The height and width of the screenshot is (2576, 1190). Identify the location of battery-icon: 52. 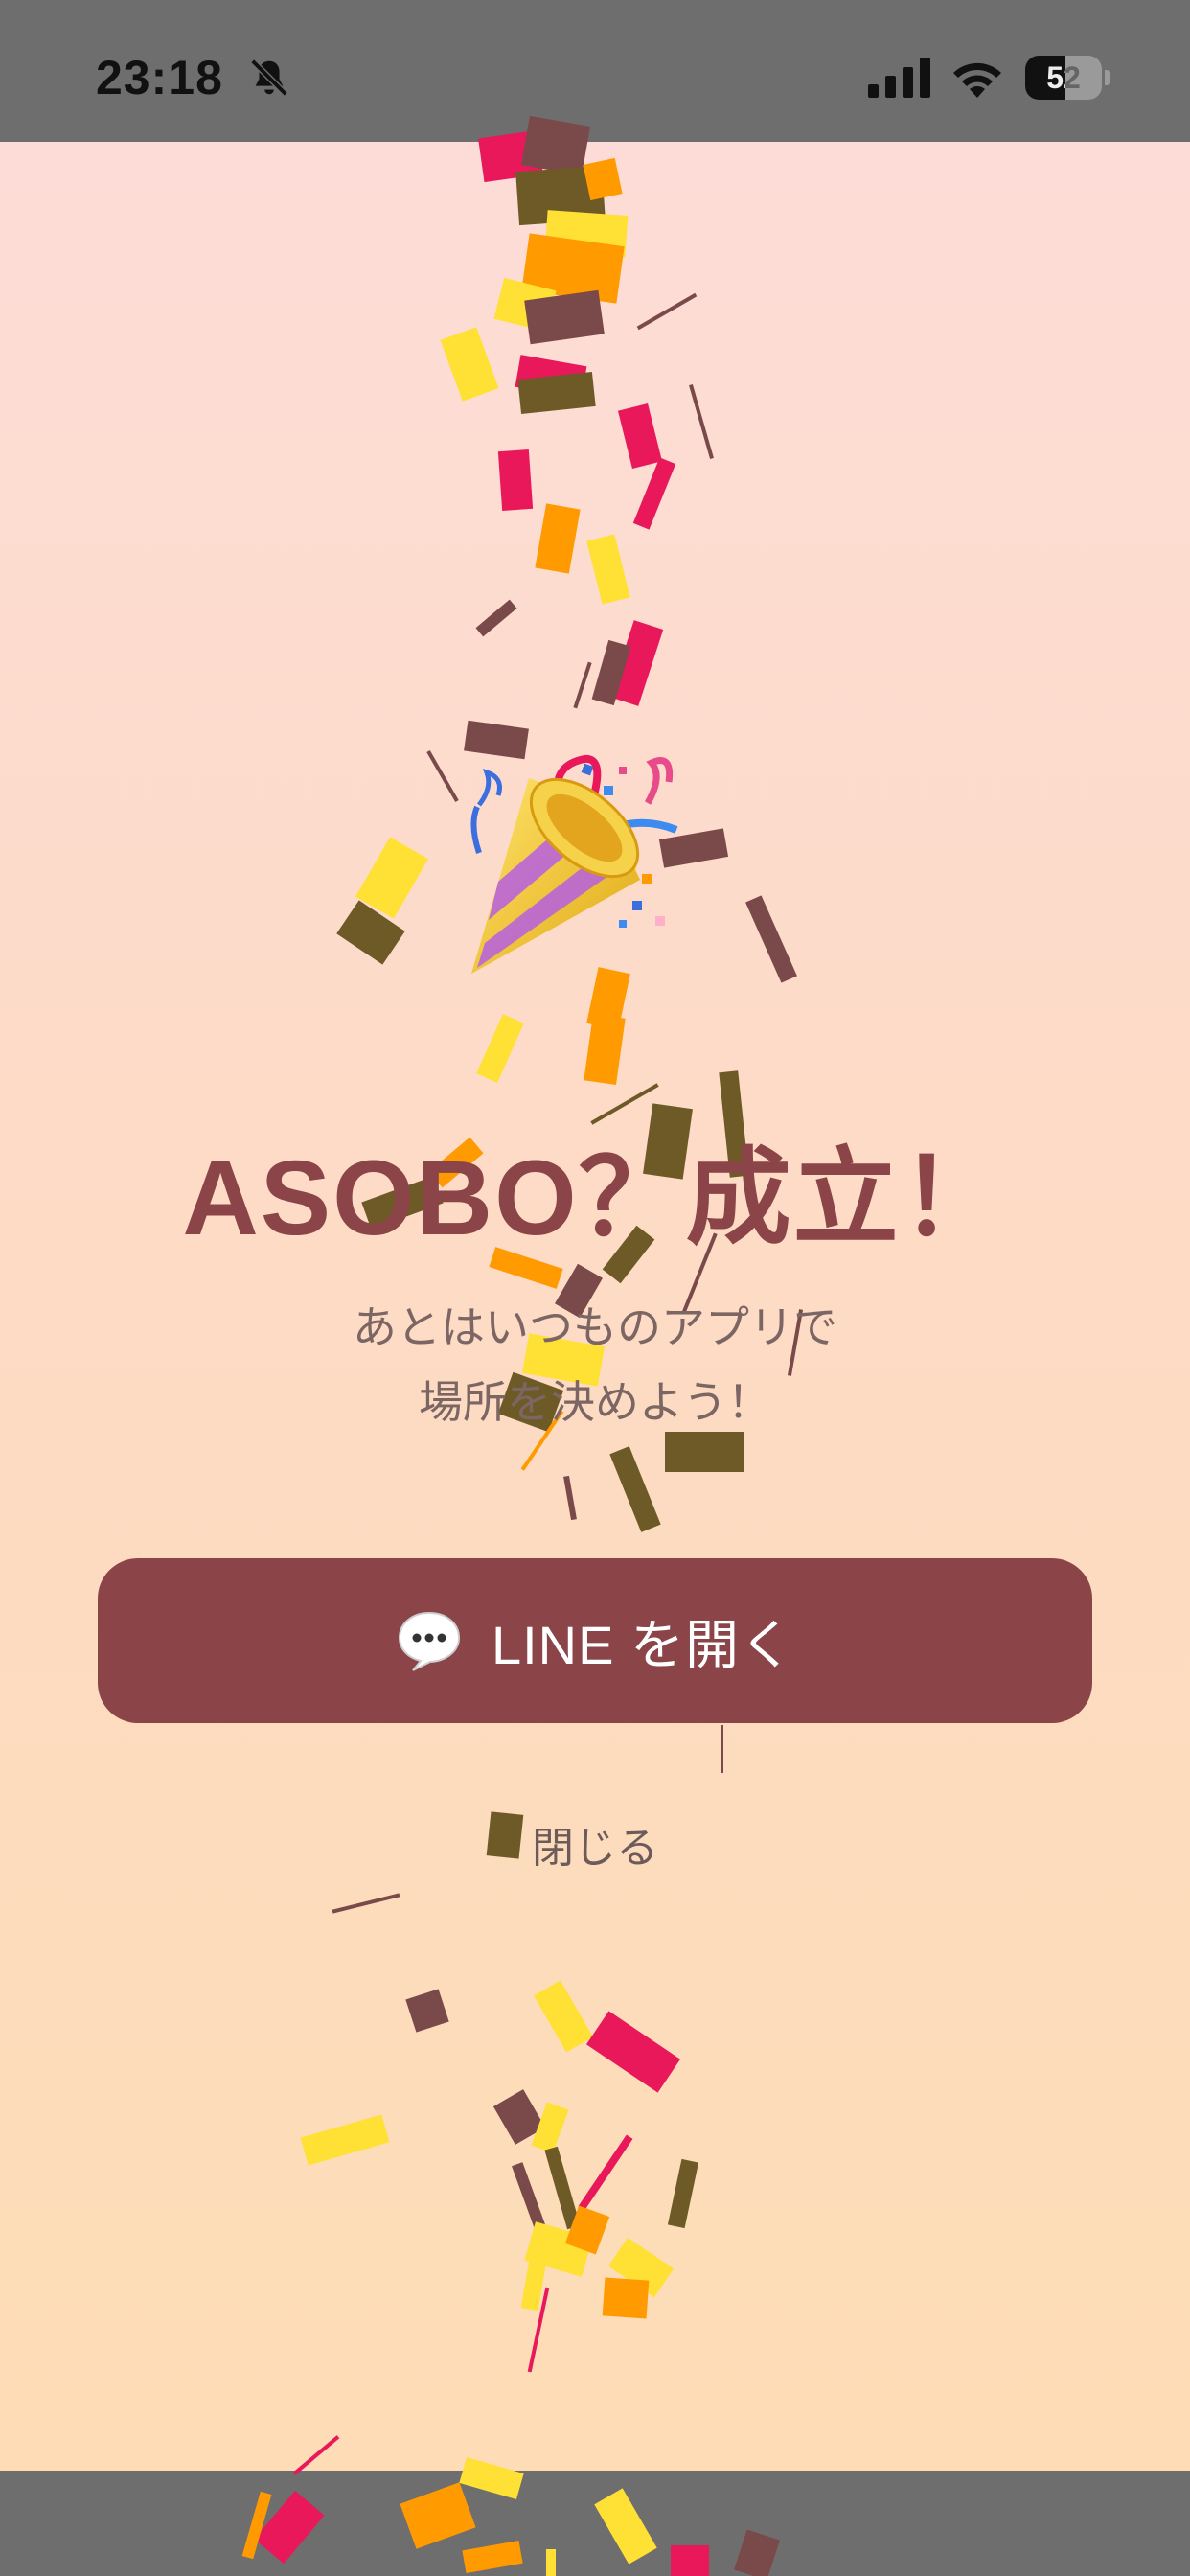
(1068, 78).